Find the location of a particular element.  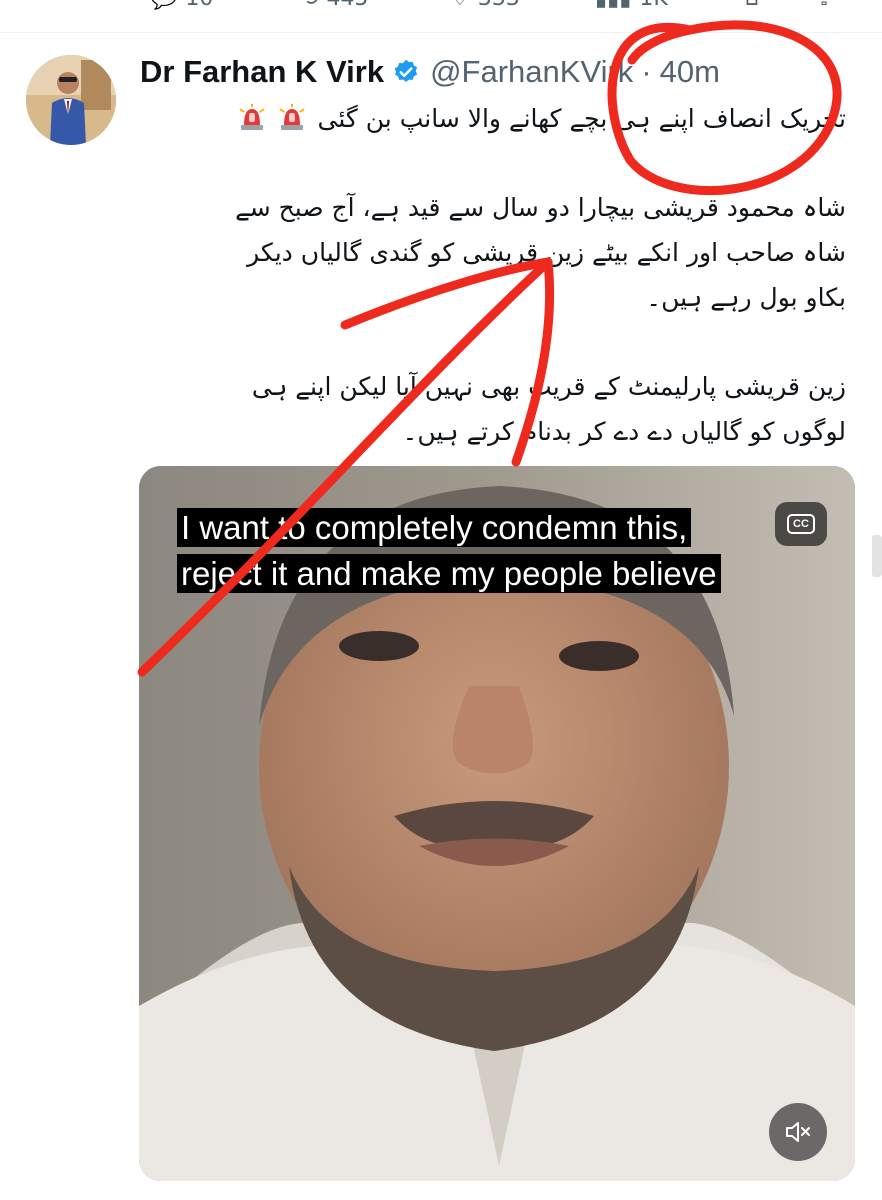

closed-captions-button: CC is located at coordinates (801, 524).